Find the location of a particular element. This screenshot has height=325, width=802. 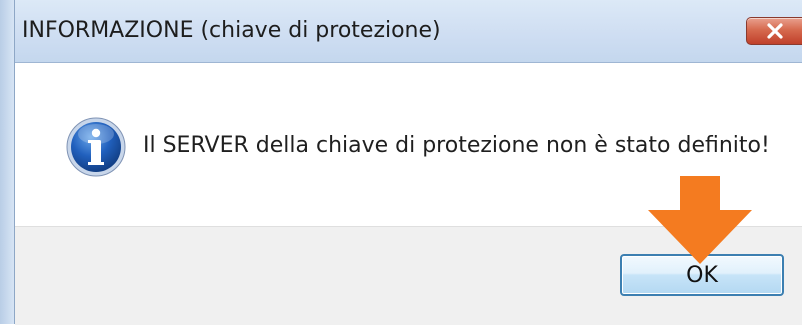

close-icon is located at coordinates (774, 31).